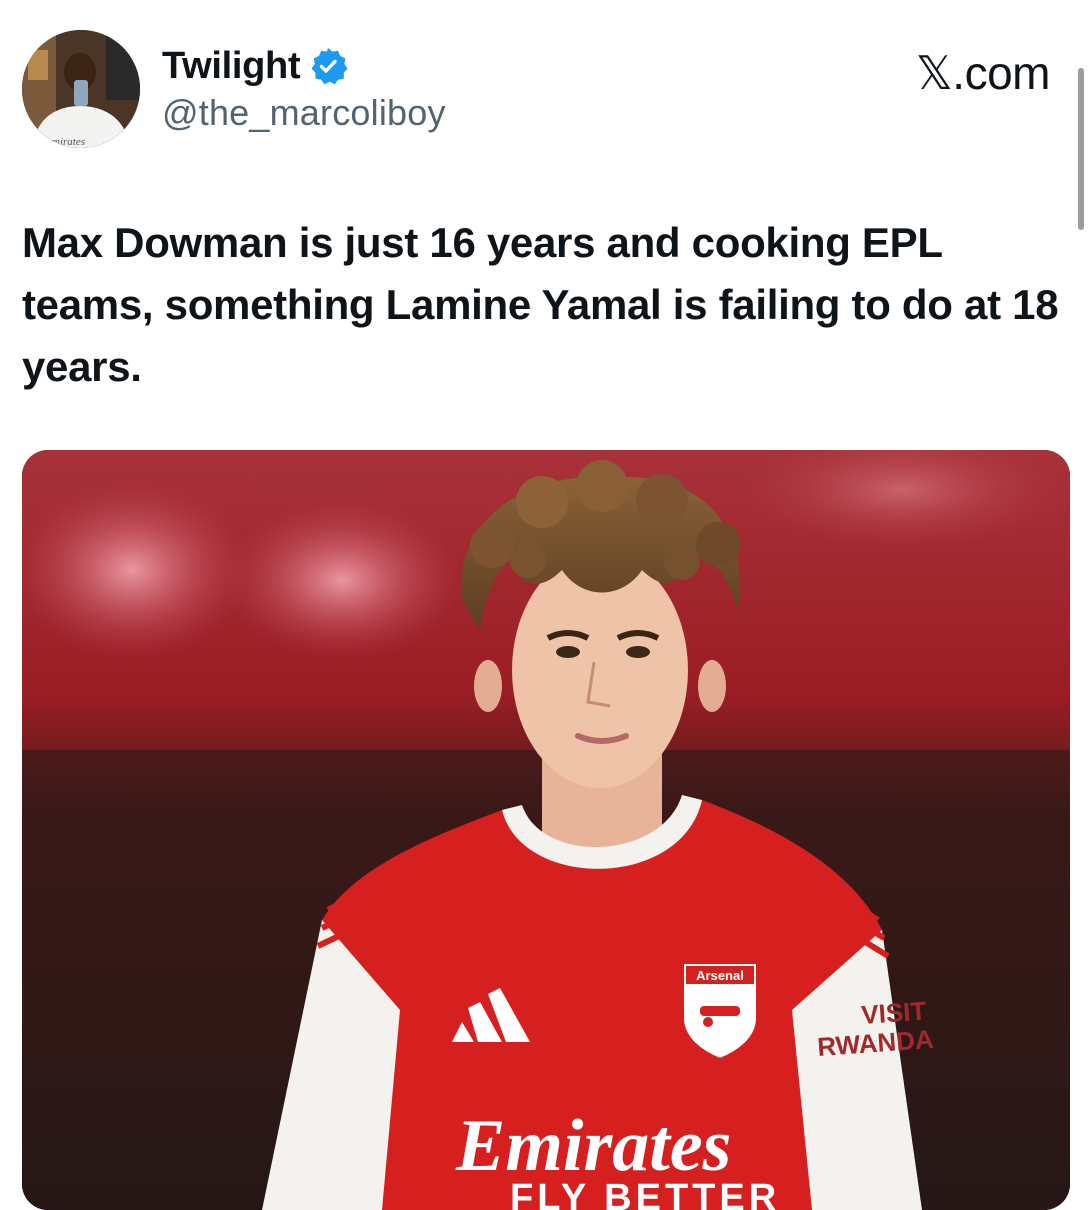 The height and width of the screenshot is (1210, 1092). Describe the element at coordinates (329, 66) in the screenshot. I see `verified-badge-icon` at that location.